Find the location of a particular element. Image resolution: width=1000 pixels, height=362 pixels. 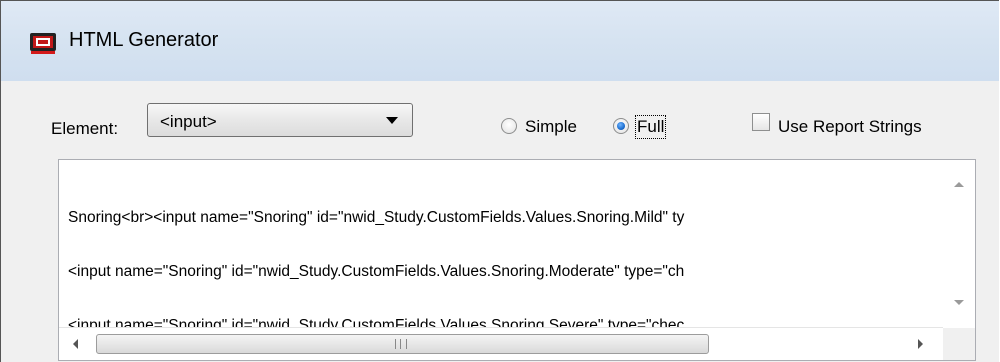

scroll-up-icon is located at coordinates (959, 184).